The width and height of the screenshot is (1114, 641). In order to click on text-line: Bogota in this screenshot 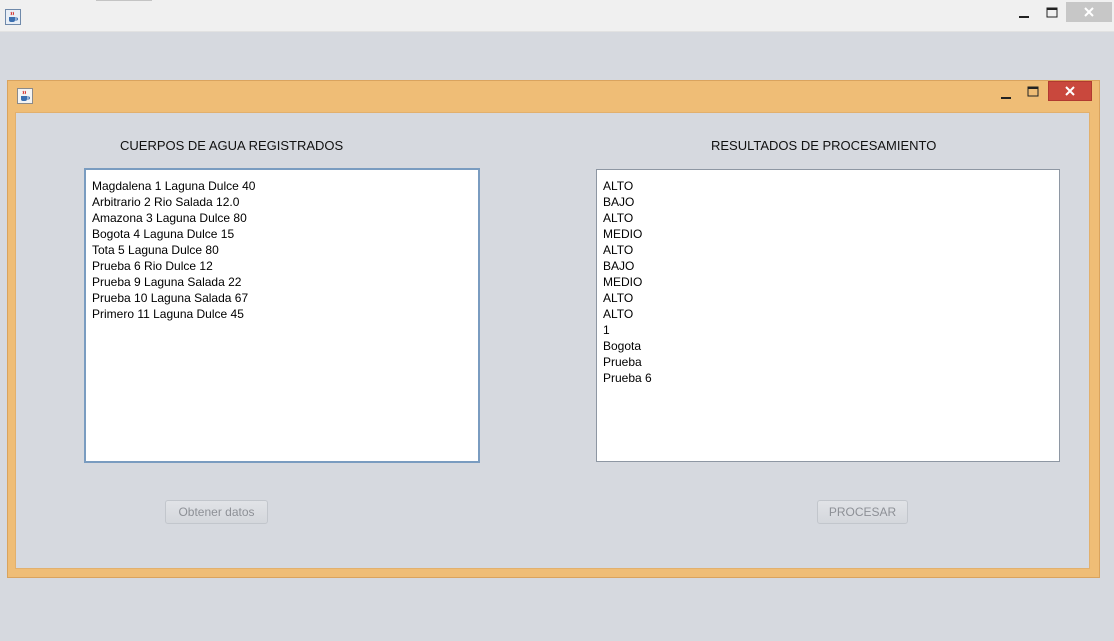, I will do `click(622, 346)`.